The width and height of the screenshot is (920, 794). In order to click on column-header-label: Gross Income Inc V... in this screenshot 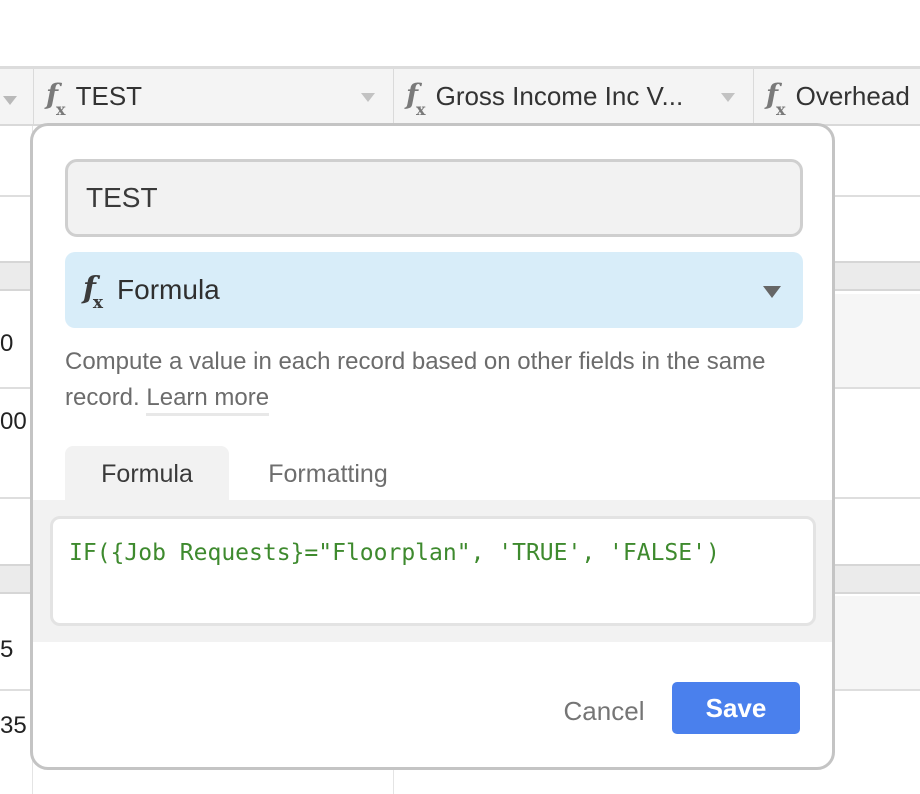, I will do `click(559, 96)`.